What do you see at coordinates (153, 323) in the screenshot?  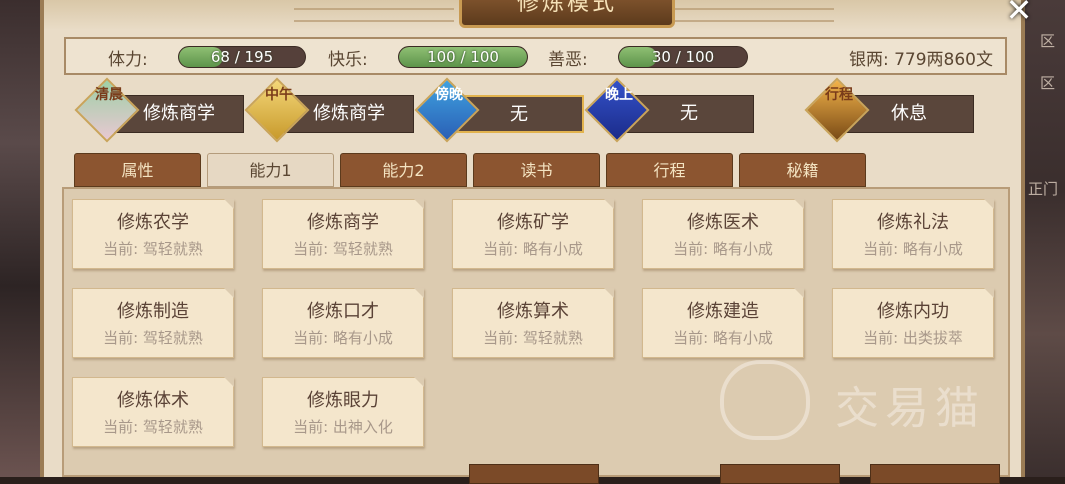 I see `training-card: 修炼制造 当前: 驾轻就熟` at bounding box center [153, 323].